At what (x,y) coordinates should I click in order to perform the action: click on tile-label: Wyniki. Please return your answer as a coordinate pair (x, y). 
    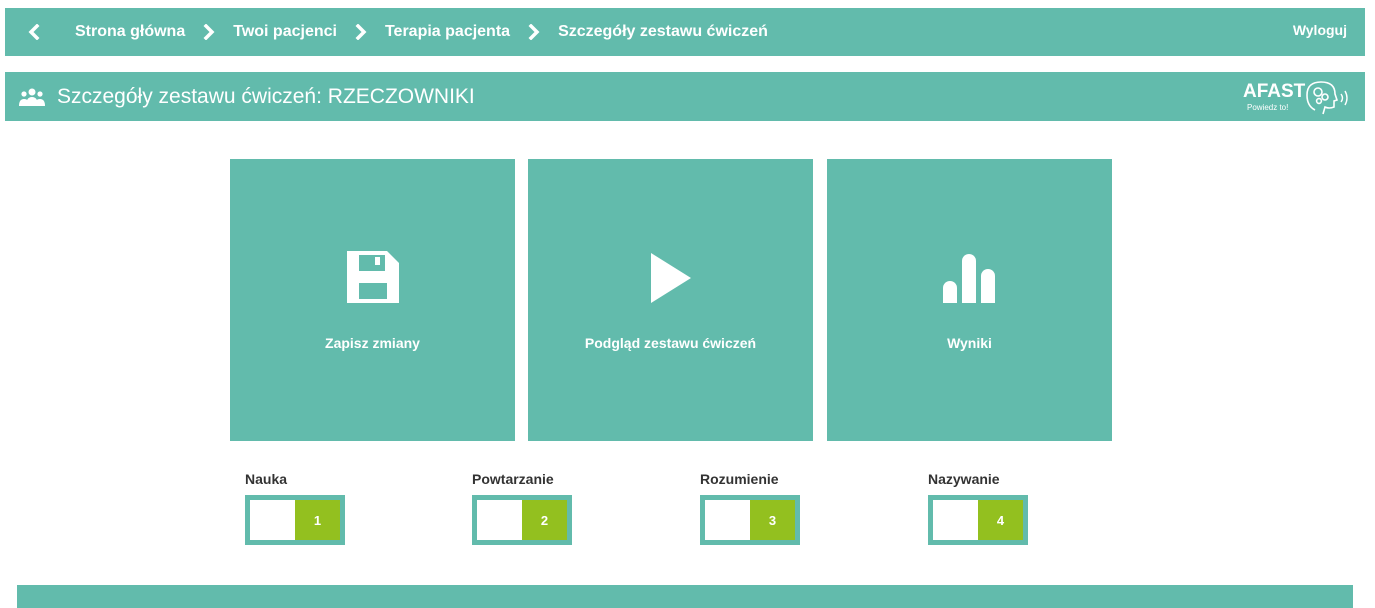
    Looking at the image, I should click on (969, 343).